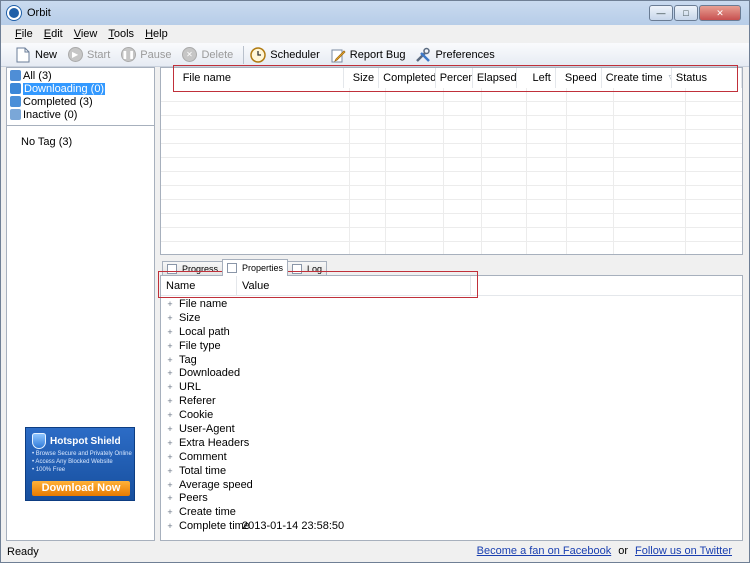 This screenshot has height=563, width=750. What do you see at coordinates (255, 267) in the screenshot?
I see `tab-properties: Properties` at bounding box center [255, 267].